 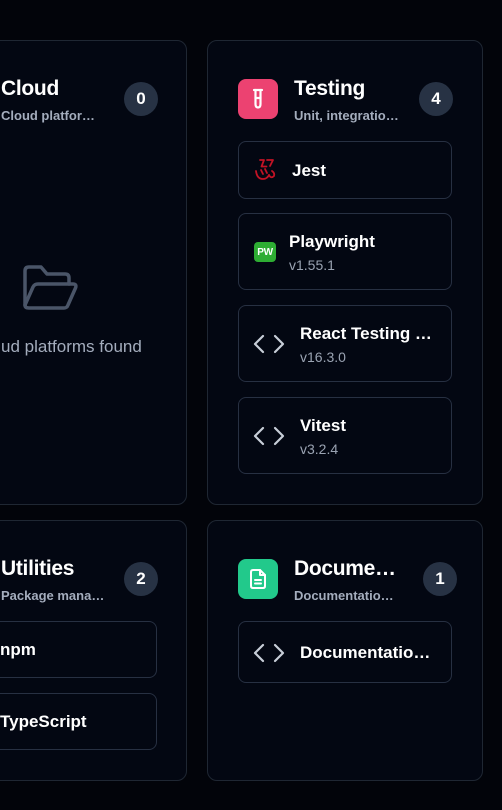 I want to click on tool-item-typescript: TypeScript, so click(x=78, y=721).